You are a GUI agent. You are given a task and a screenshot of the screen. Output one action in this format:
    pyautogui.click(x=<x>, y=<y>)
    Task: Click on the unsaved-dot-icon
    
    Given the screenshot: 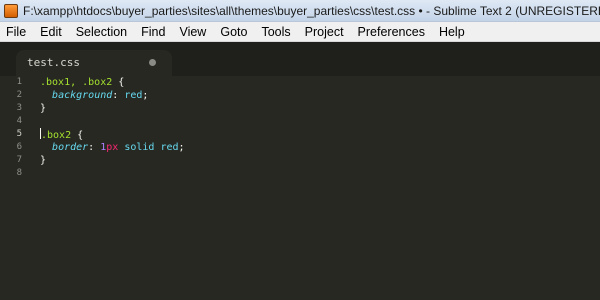 What is the action you would take?
    pyautogui.click(x=152, y=62)
    